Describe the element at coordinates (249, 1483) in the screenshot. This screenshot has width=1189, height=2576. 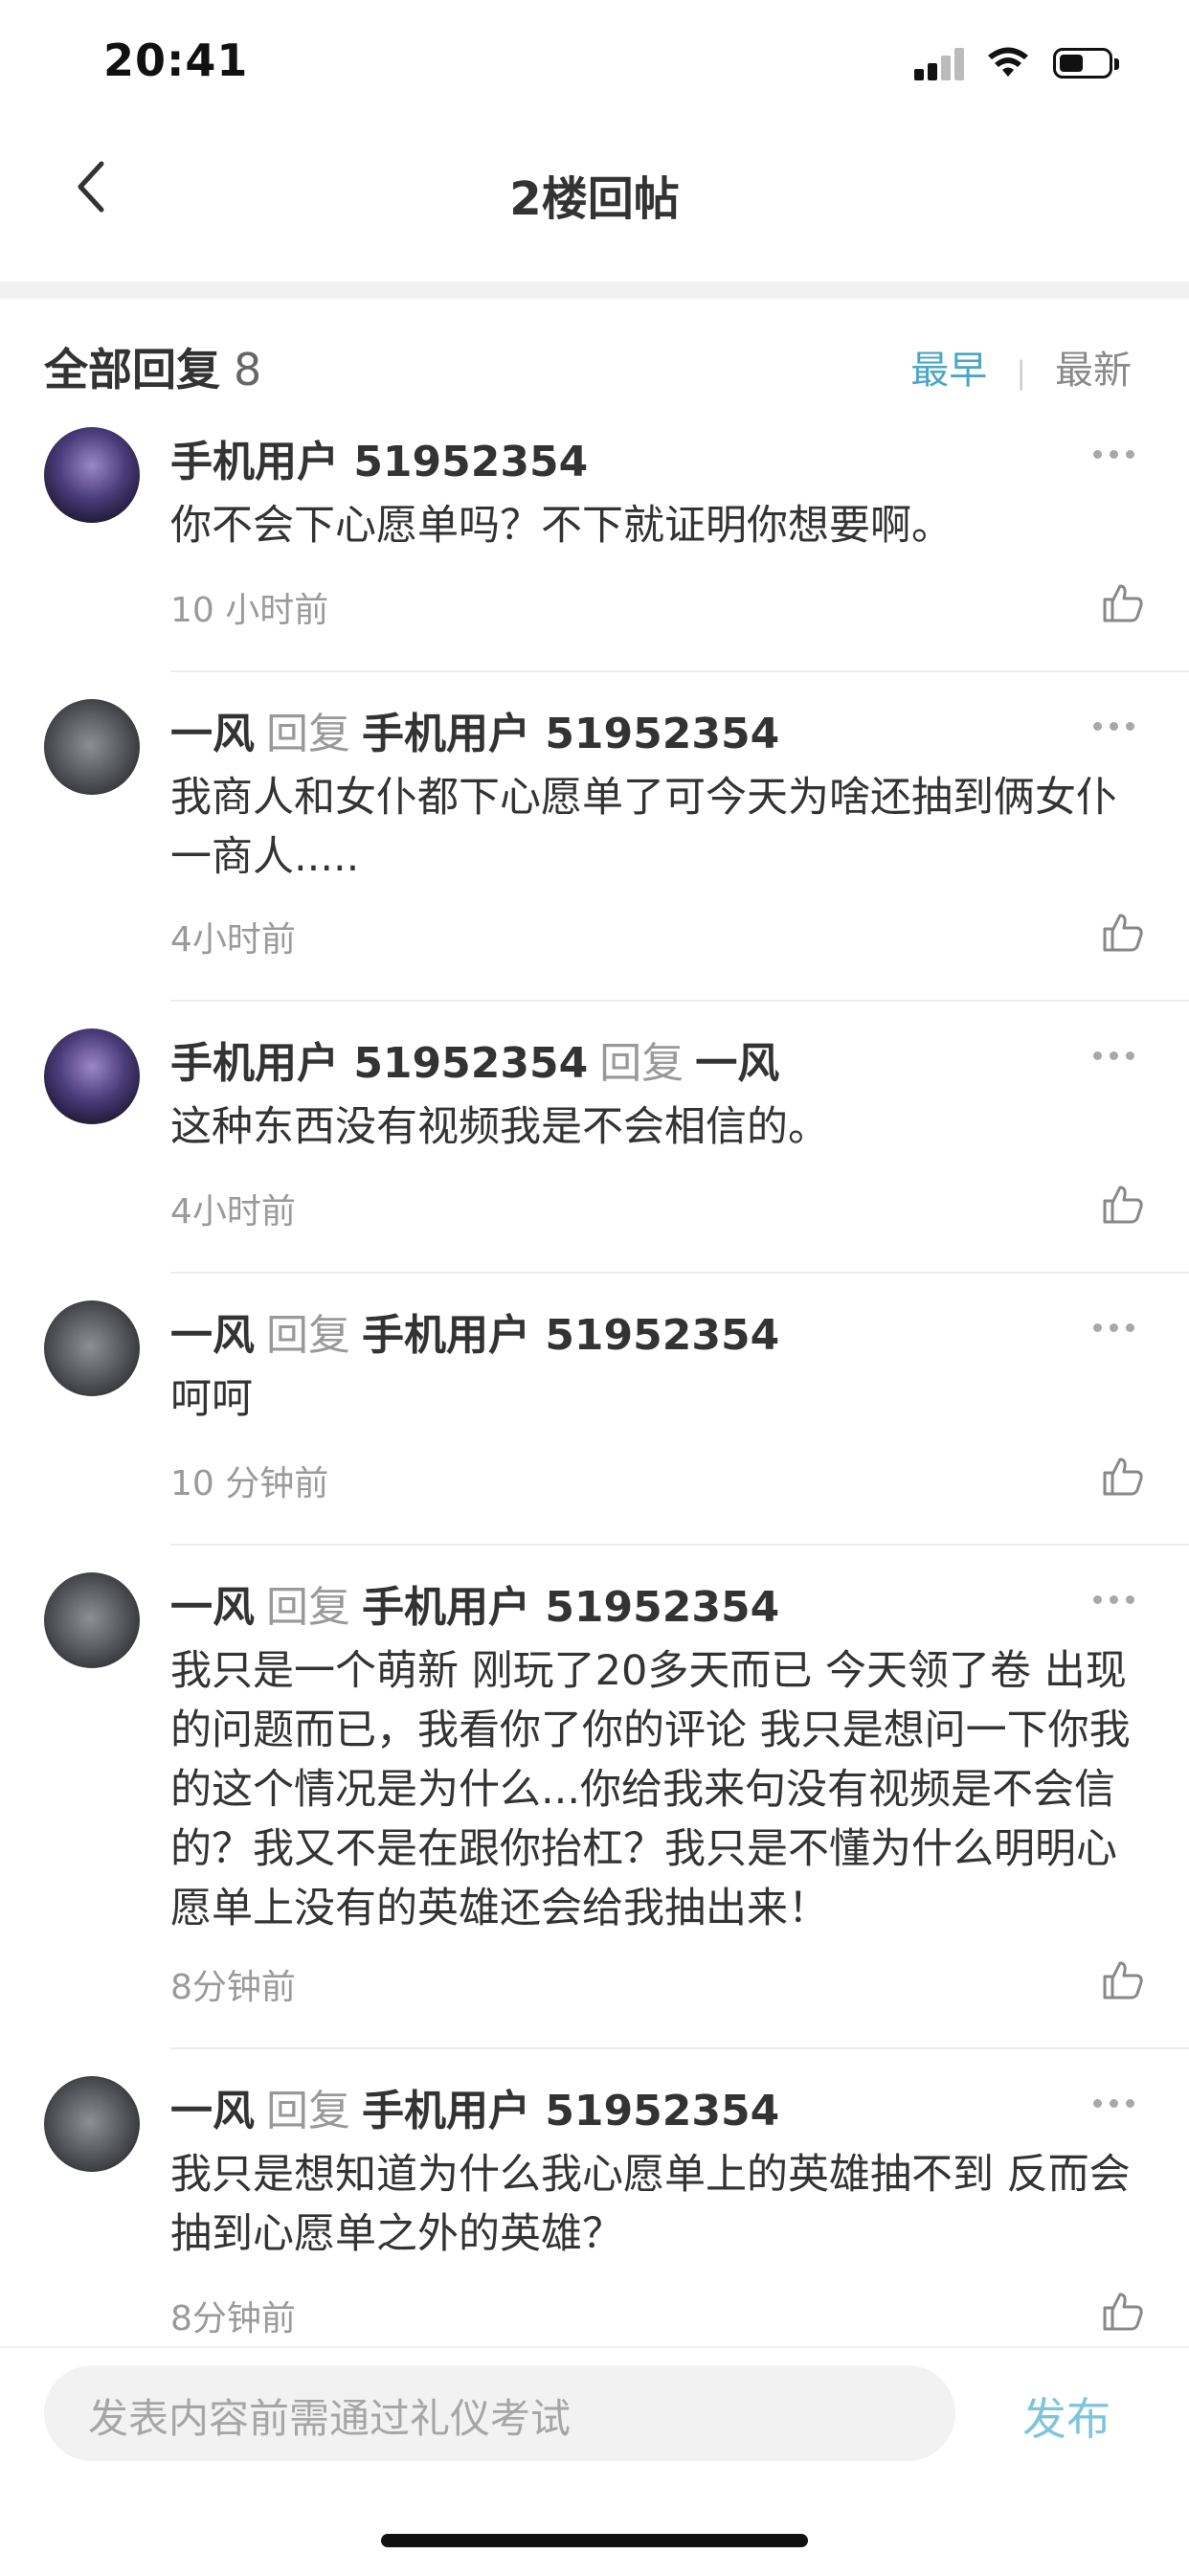
I see `comment-time: 10 分钟前` at that location.